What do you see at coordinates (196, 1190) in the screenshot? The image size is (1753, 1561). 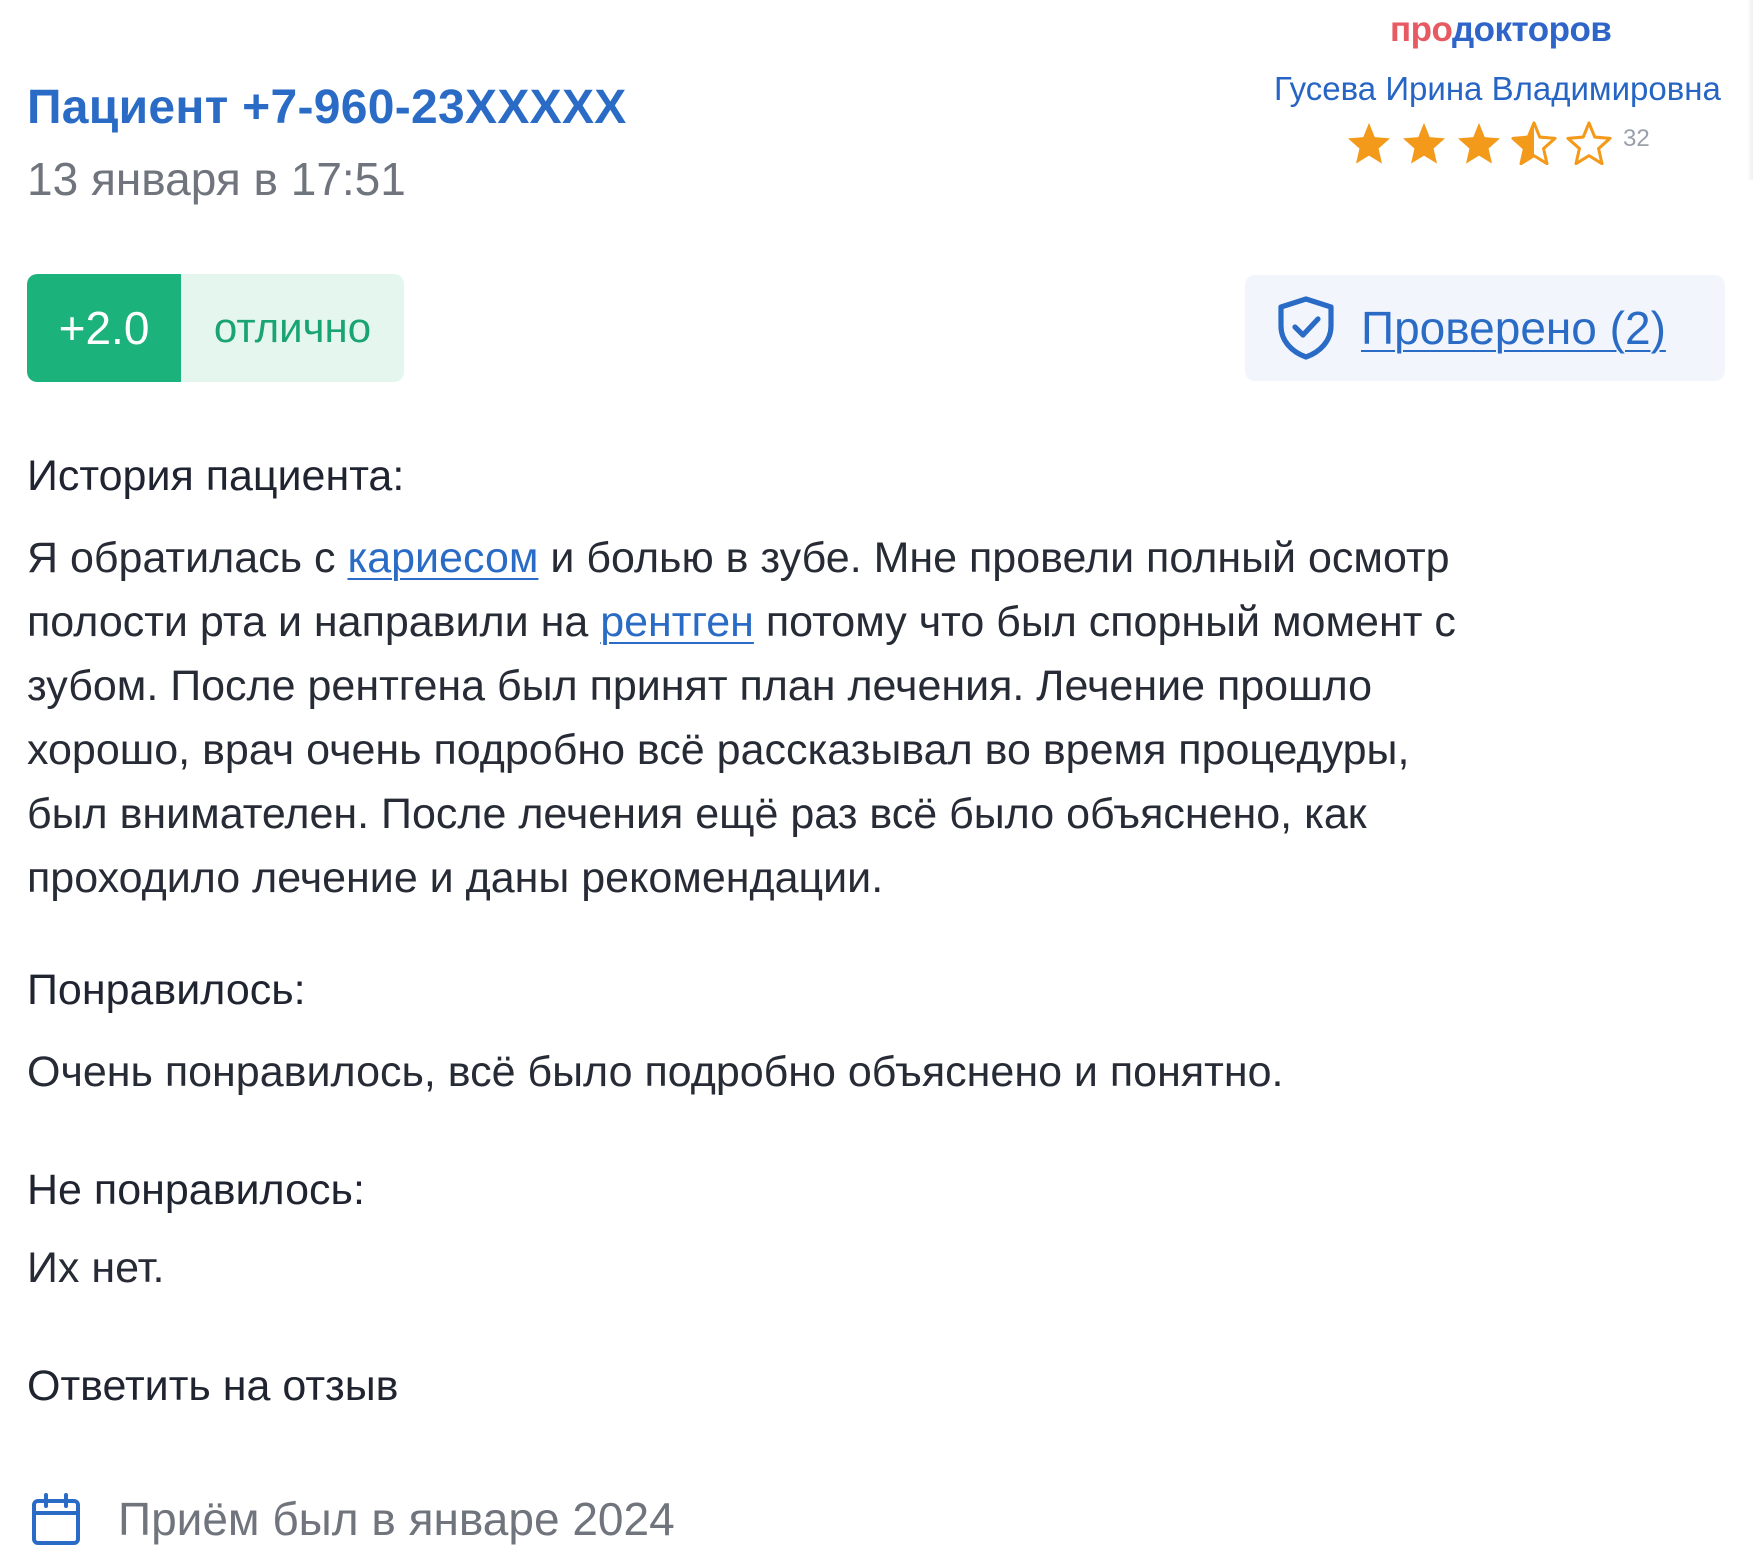 I see `disliked-heading: Не понравилось:` at bounding box center [196, 1190].